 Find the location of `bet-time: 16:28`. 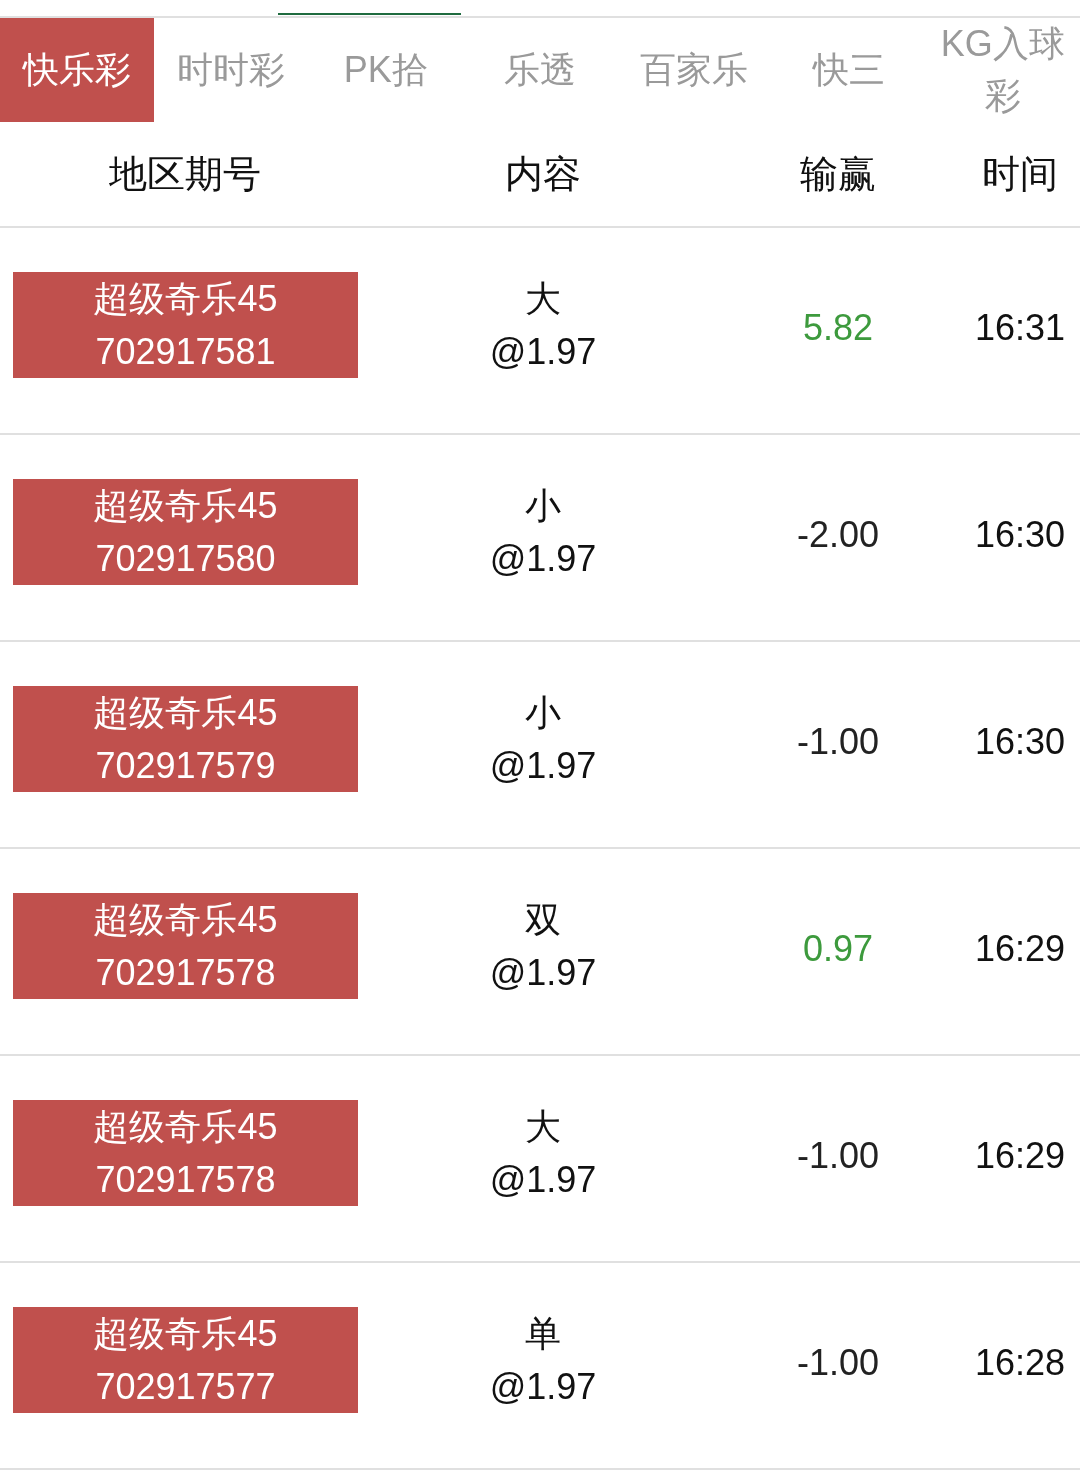

bet-time: 16:28 is located at coordinates (1020, 1362).